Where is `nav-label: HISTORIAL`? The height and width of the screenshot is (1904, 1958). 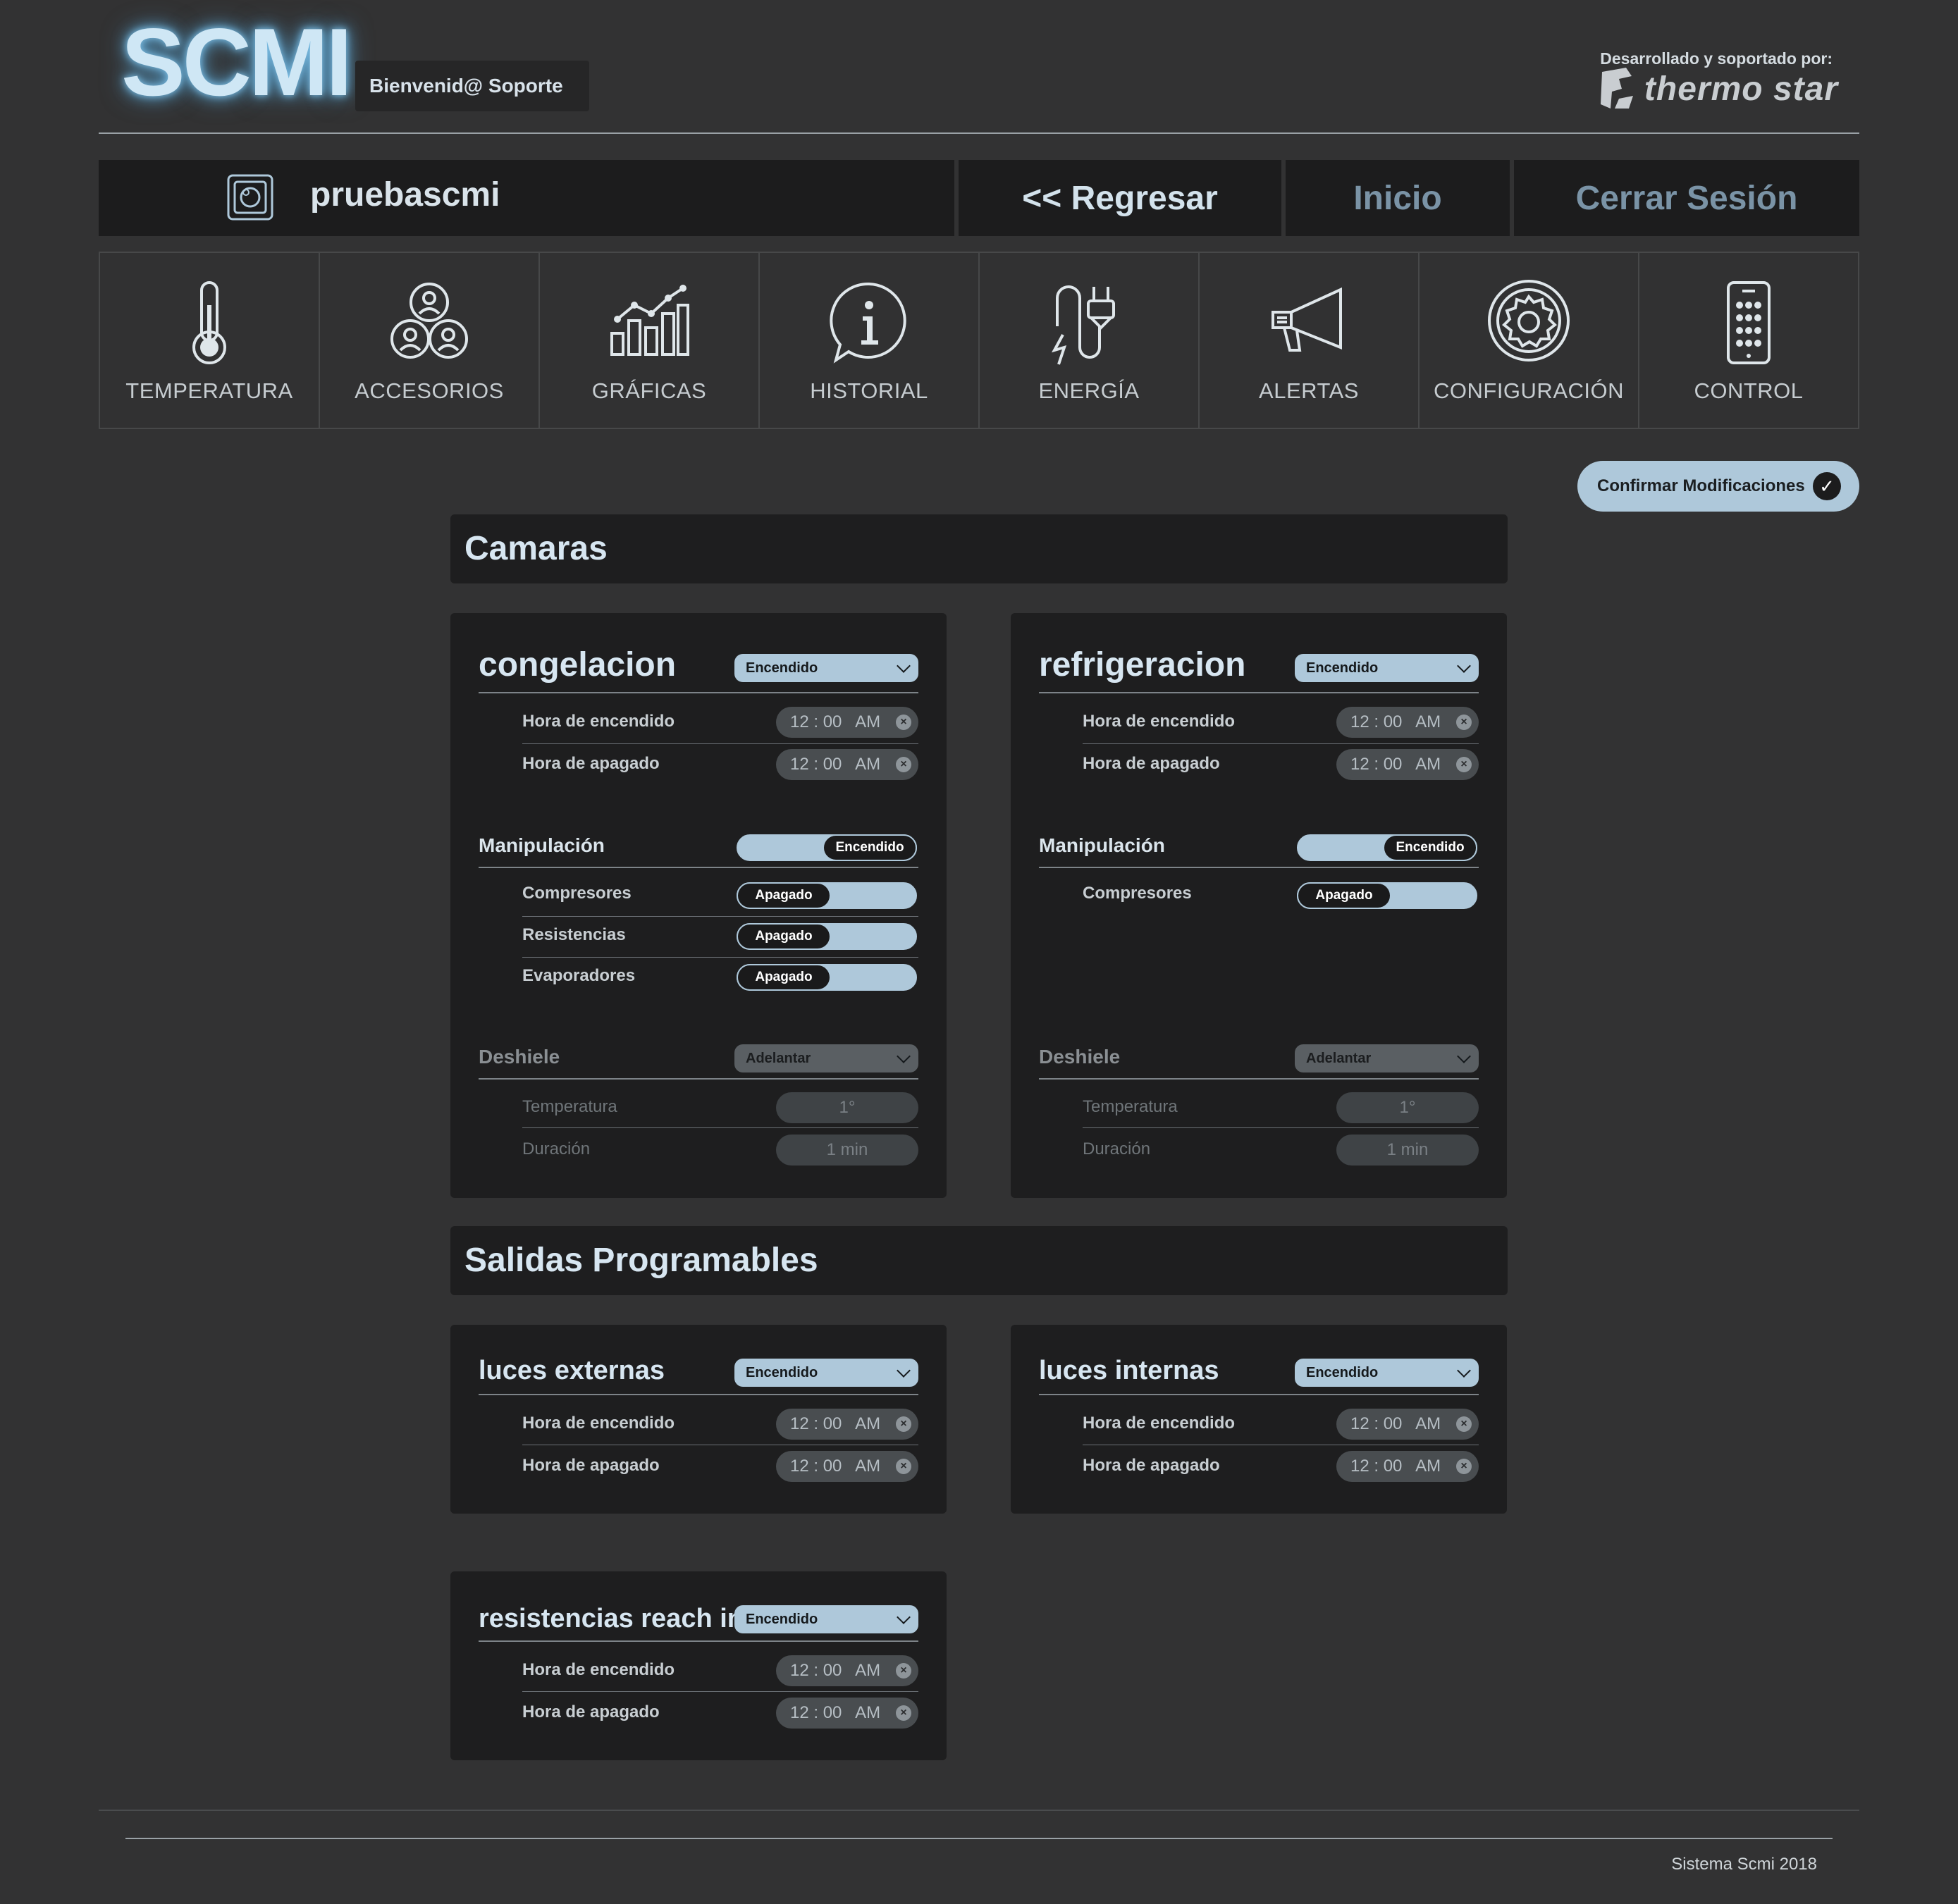
nav-label: HISTORIAL is located at coordinates (869, 390).